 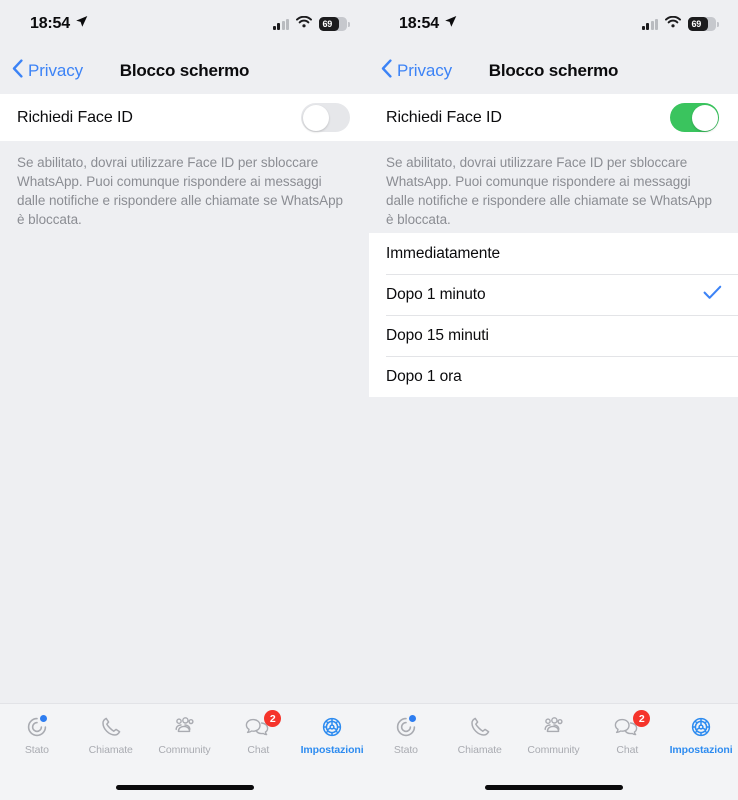 I want to click on option-dopo-15-minuti: Dopo 15 minuti, so click(x=553, y=335).